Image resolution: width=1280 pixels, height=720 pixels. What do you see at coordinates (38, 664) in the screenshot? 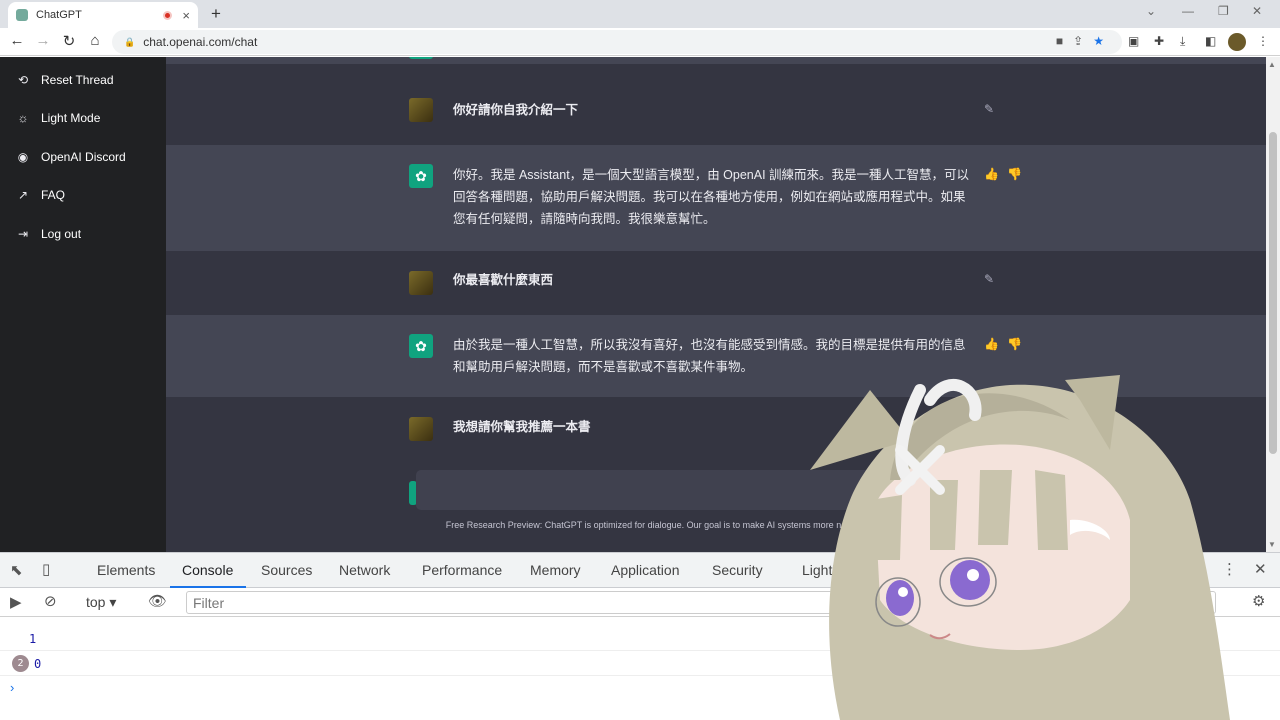
I see `console-value: 0` at bounding box center [38, 664].